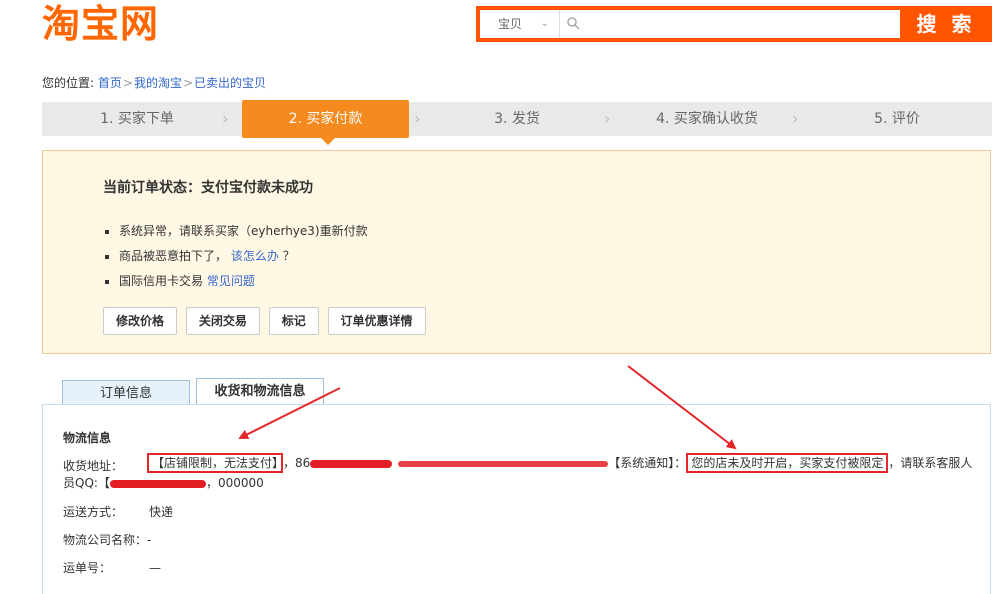 The width and height of the screenshot is (992, 594). What do you see at coordinates (325, 119) in the screenshot?
I see `step-buyer-payment: 2. 买家付款` at bounding box center [325, 119].